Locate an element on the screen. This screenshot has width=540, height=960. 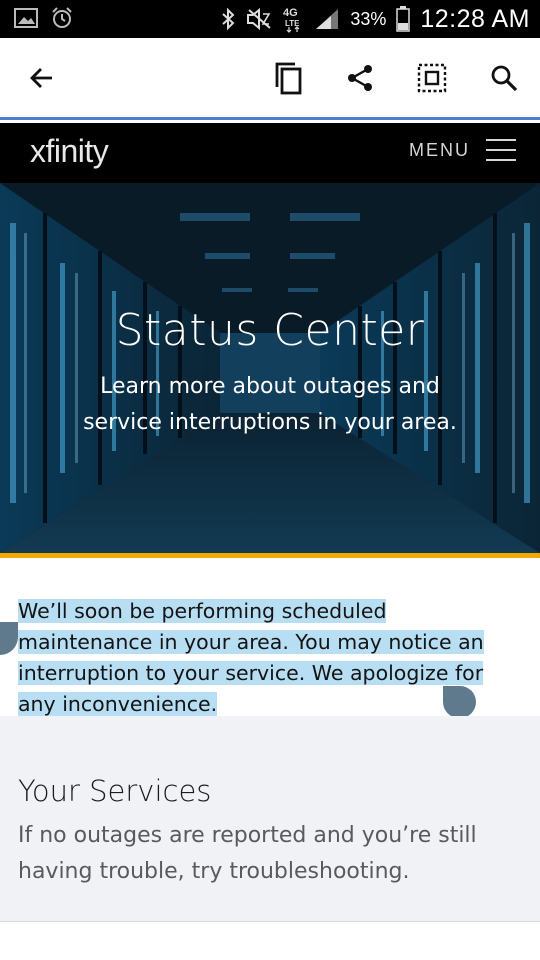
back-button is located at coordinates (42, 80).